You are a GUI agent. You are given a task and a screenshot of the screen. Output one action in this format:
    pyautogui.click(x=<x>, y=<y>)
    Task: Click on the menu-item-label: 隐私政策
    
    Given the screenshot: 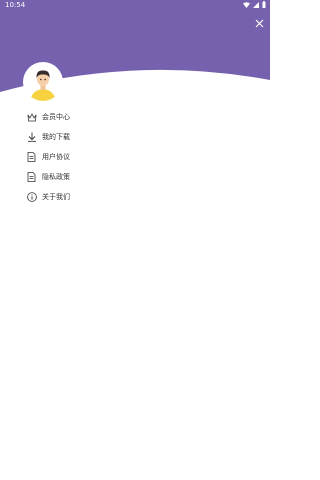 What is the action you would take?
    pyautogui.click(x=56, y=177)
    